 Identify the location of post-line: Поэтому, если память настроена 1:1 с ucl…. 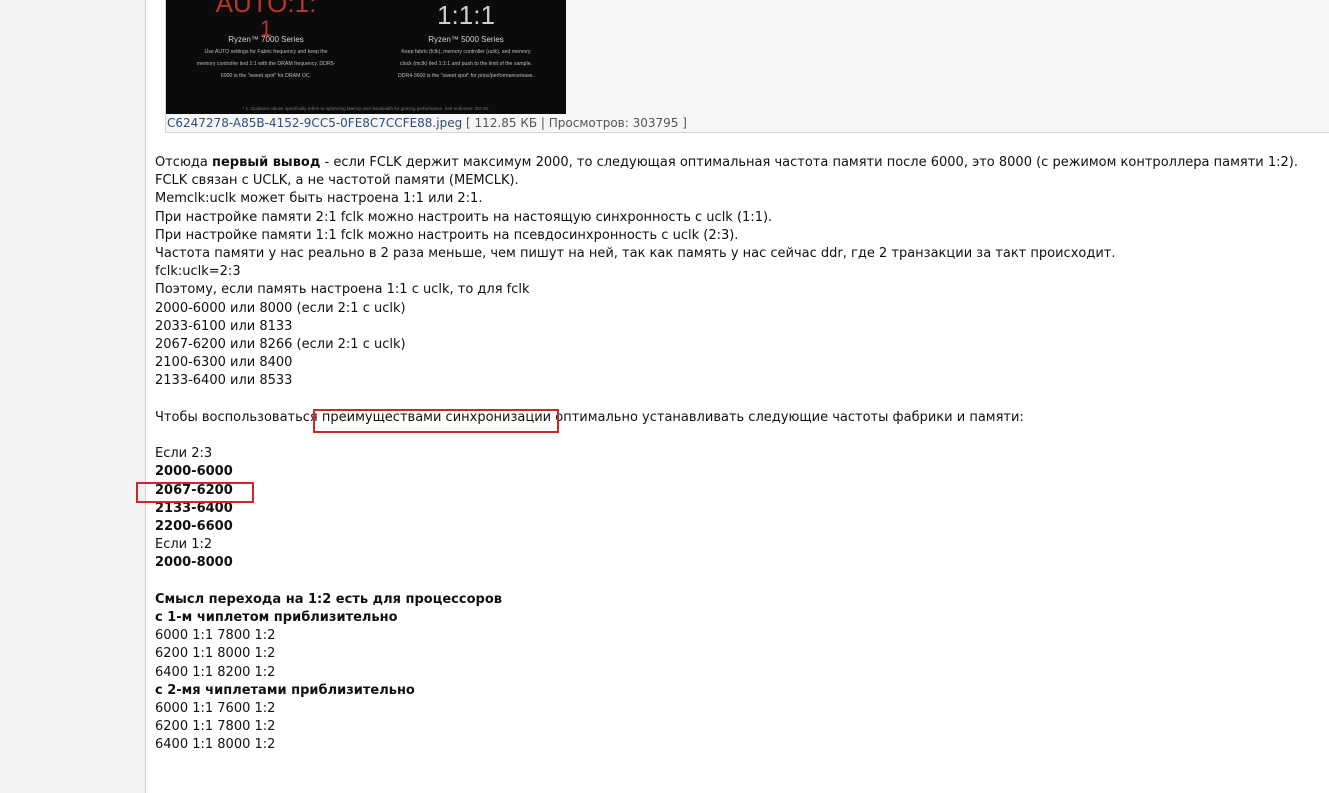
(342, 290).